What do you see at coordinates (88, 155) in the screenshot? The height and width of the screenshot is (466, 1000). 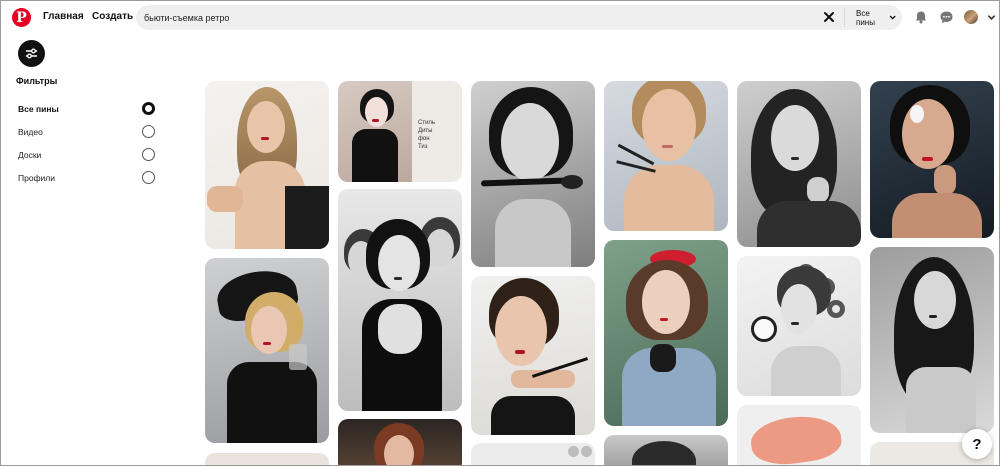 I see `filter-option-boards: Доски` at bounding box center [88, 155].